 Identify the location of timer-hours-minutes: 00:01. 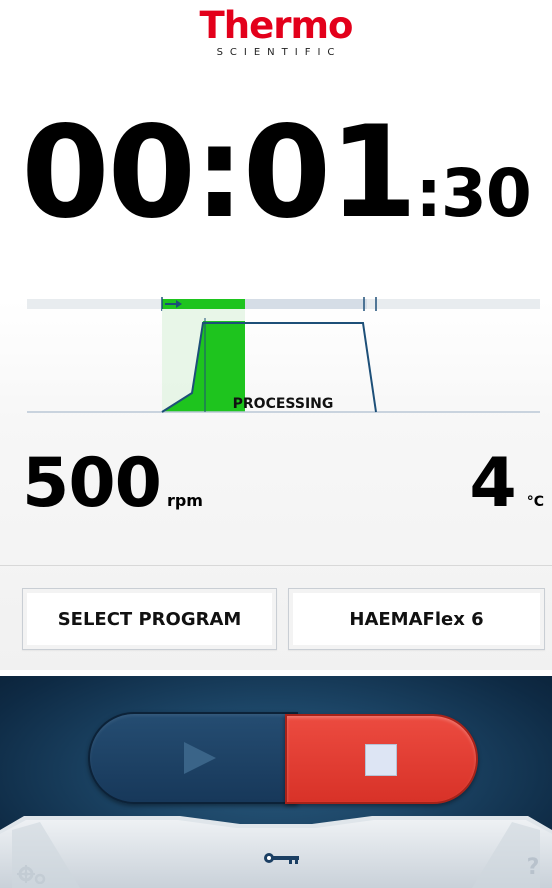
(219, 172).